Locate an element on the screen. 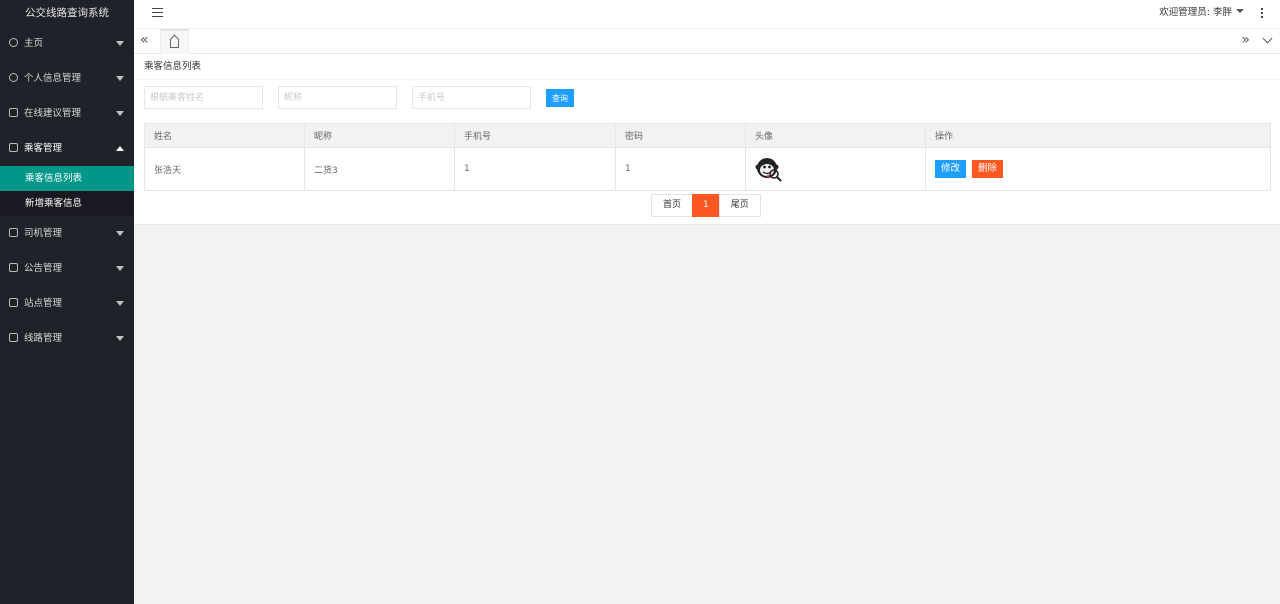 This screenshot has height=604, width=1280. cell-avatar is located at coordinates (835, 169).